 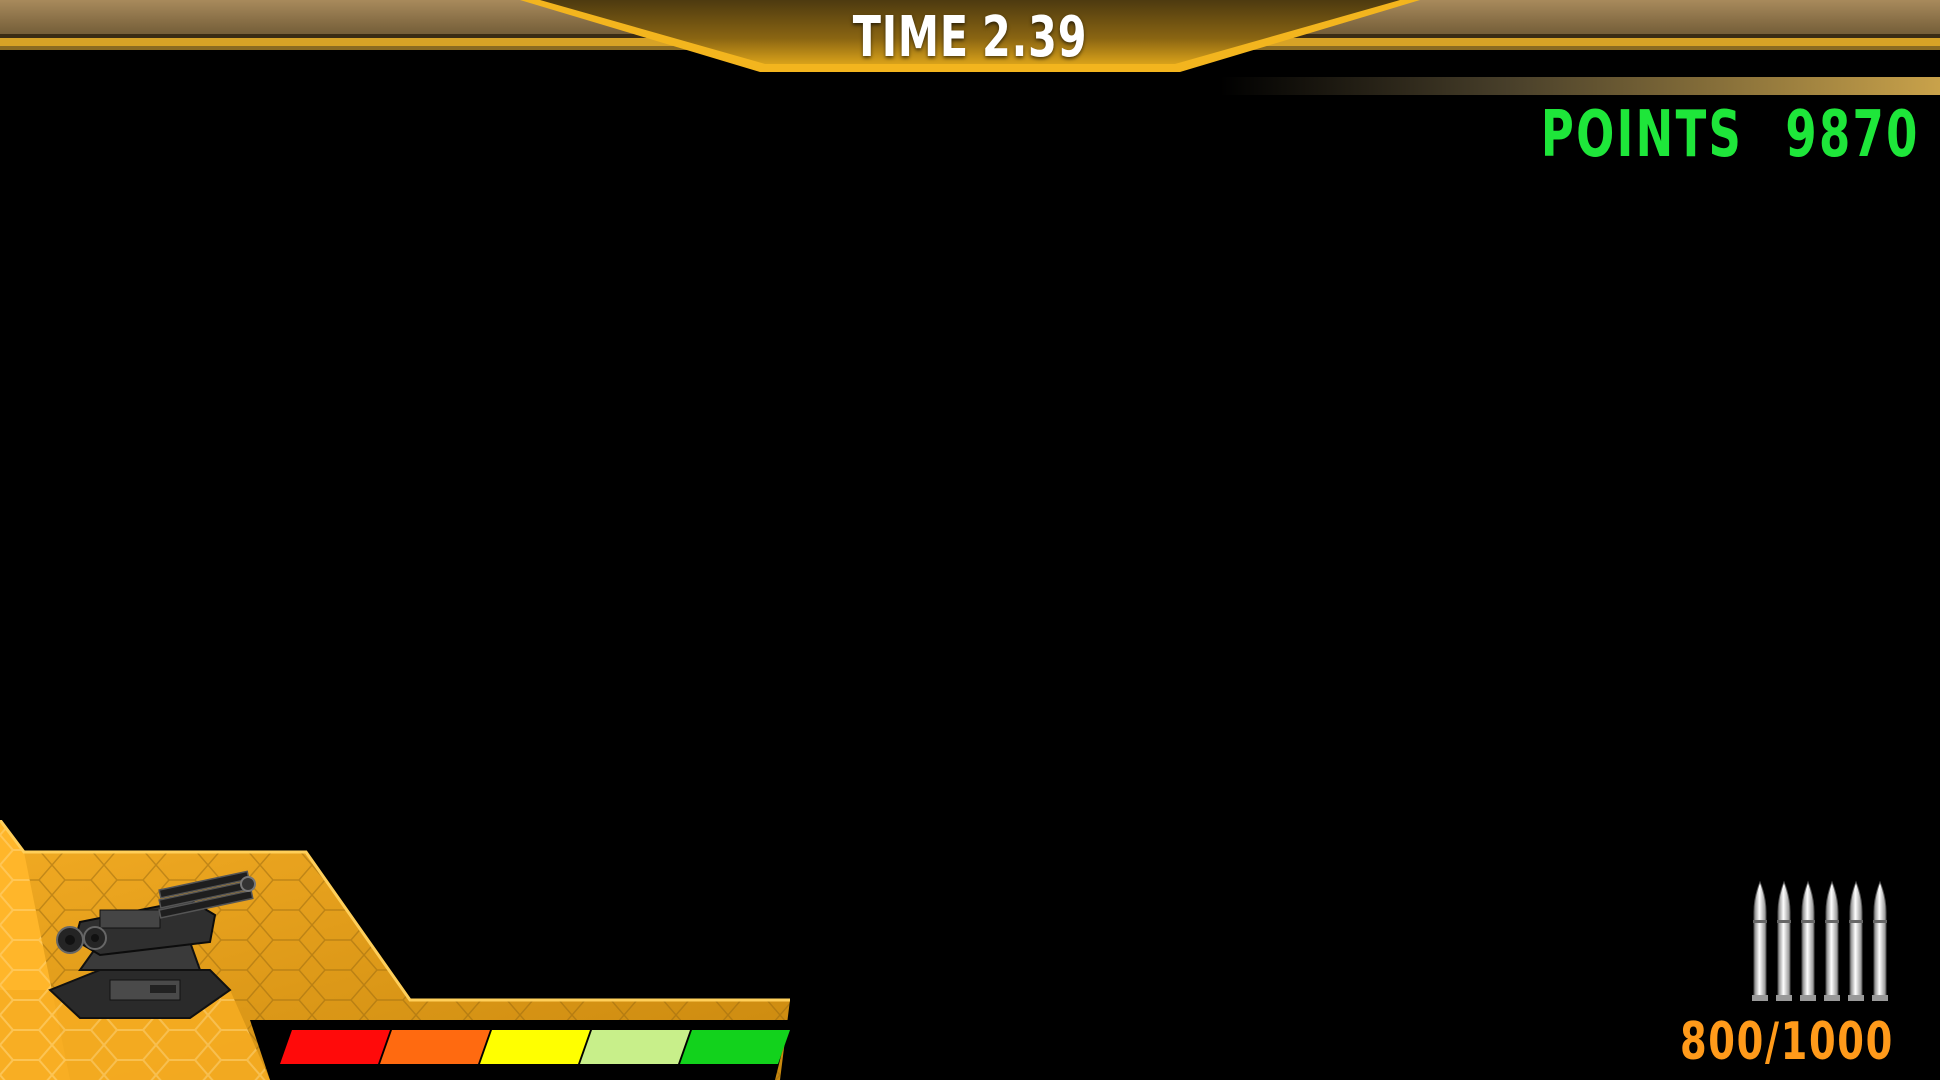 I want to click on score-label: POINTS, so click(x=1642, y=135).